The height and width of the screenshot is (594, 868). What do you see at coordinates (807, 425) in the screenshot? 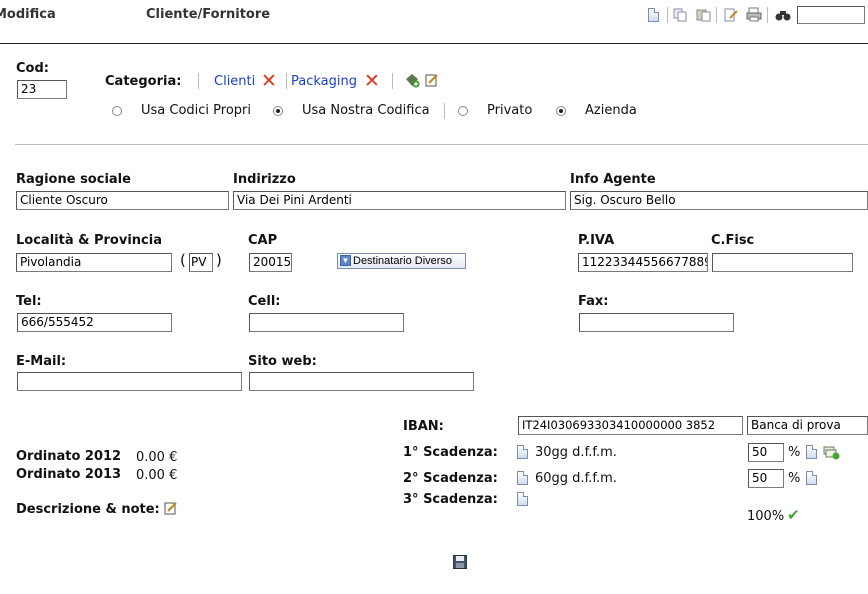
I see `bank-input: Banca di prova` at bounding box center [807, 425].